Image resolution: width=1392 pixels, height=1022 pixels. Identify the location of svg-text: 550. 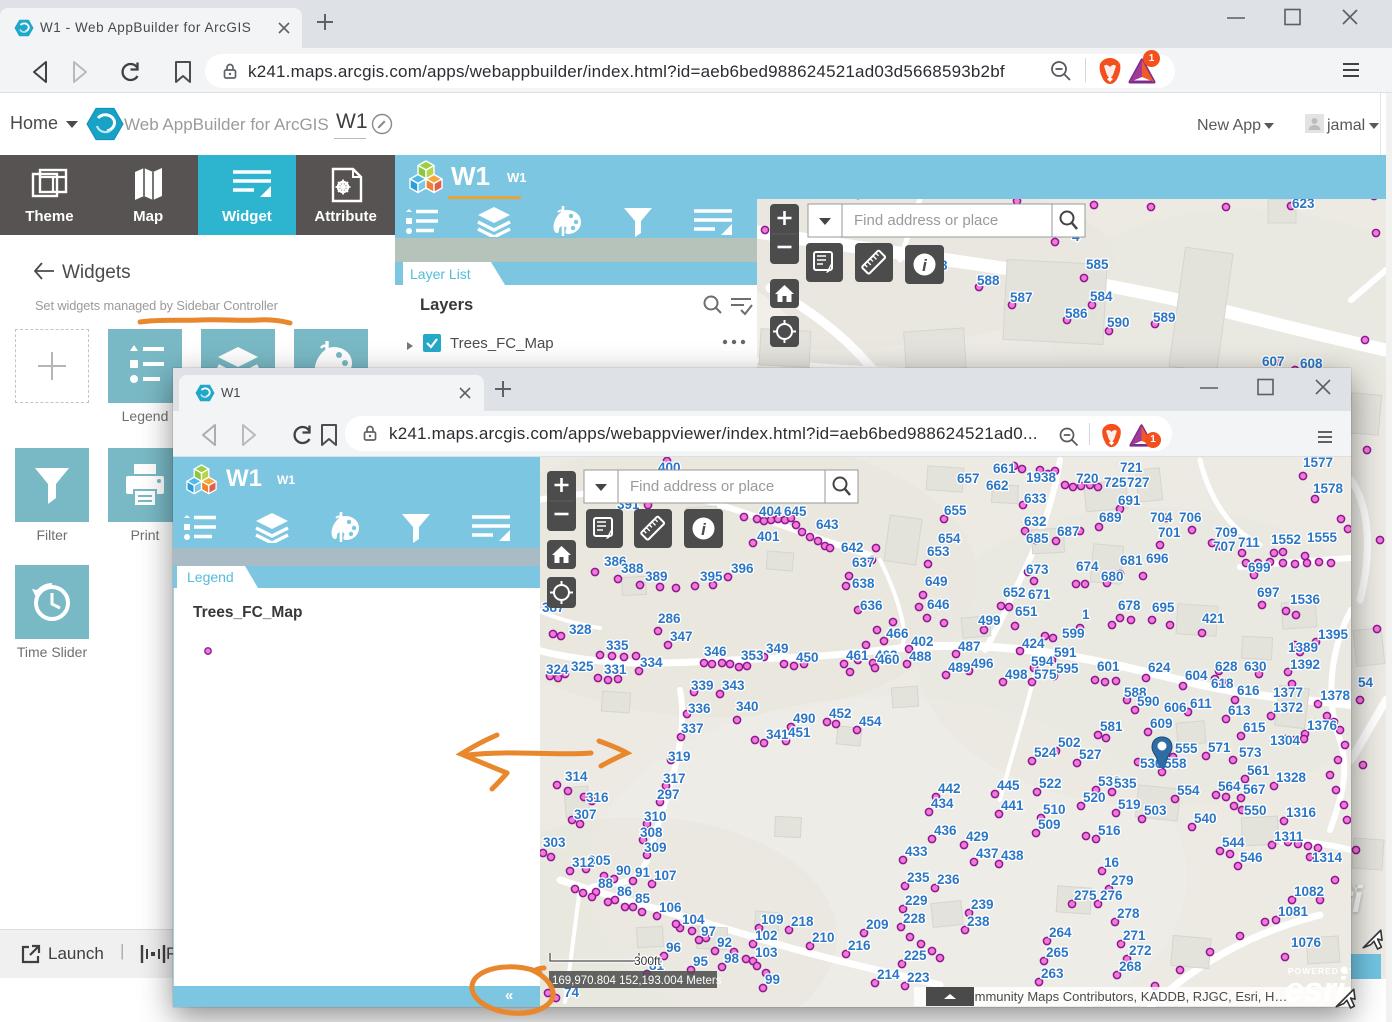
(1255, 810).